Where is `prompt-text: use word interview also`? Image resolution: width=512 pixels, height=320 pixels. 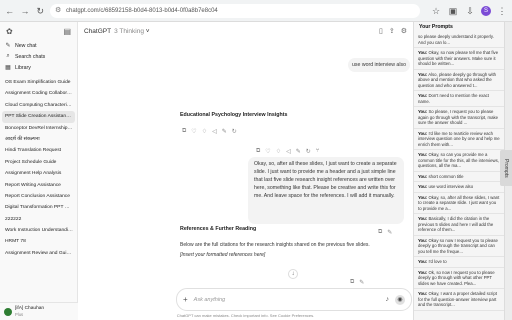
prompt-text: use word interview also is located at coordinates (451, 186).